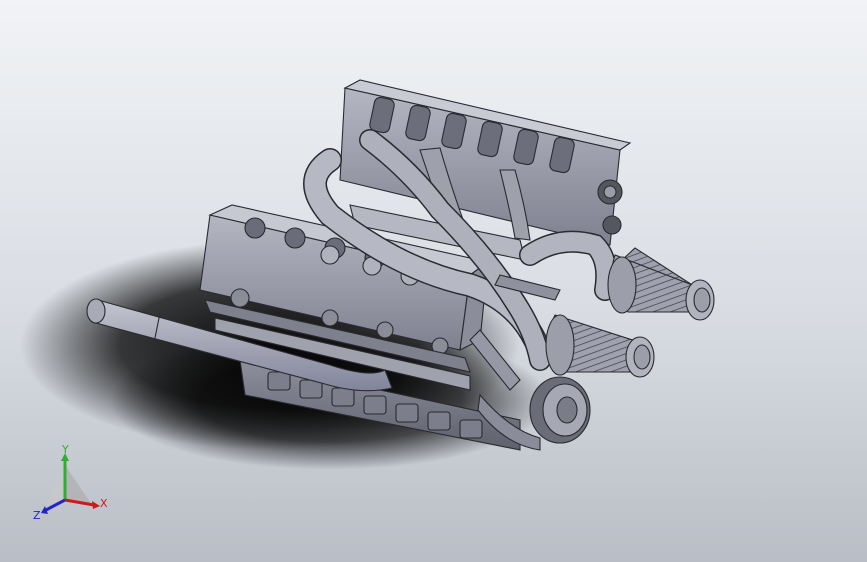  I want to click on z-axis-label: Z, so click(37, 515).